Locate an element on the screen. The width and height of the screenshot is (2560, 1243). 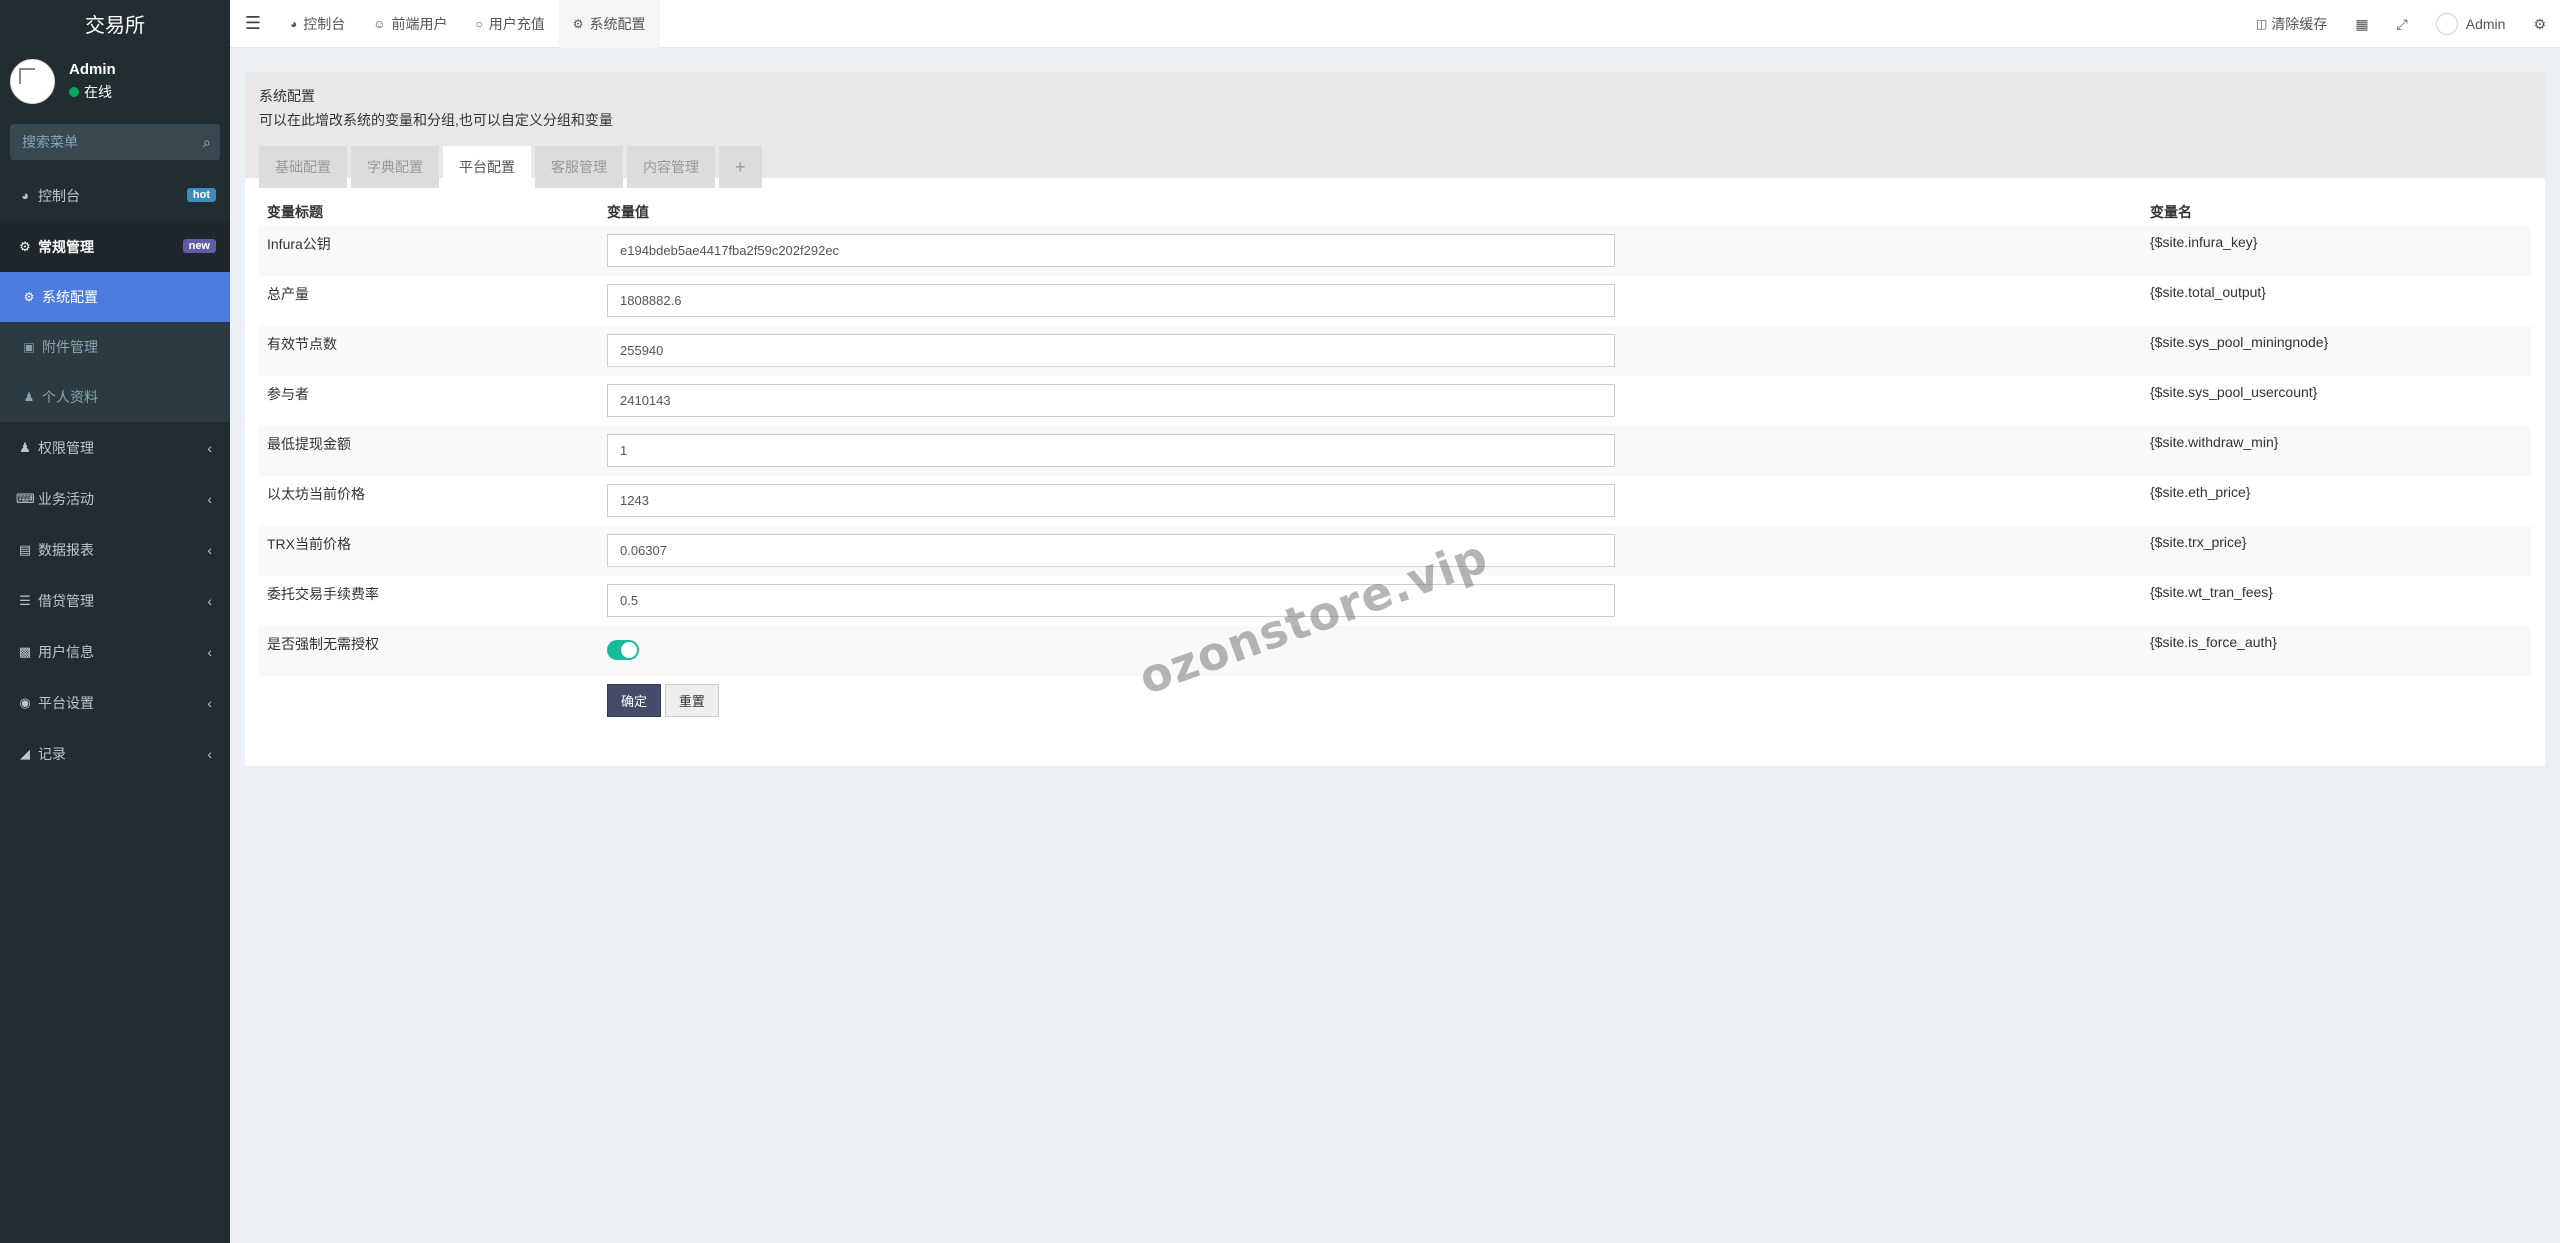
user-panel: Admin 在线 is located at coordinates (115, 81).